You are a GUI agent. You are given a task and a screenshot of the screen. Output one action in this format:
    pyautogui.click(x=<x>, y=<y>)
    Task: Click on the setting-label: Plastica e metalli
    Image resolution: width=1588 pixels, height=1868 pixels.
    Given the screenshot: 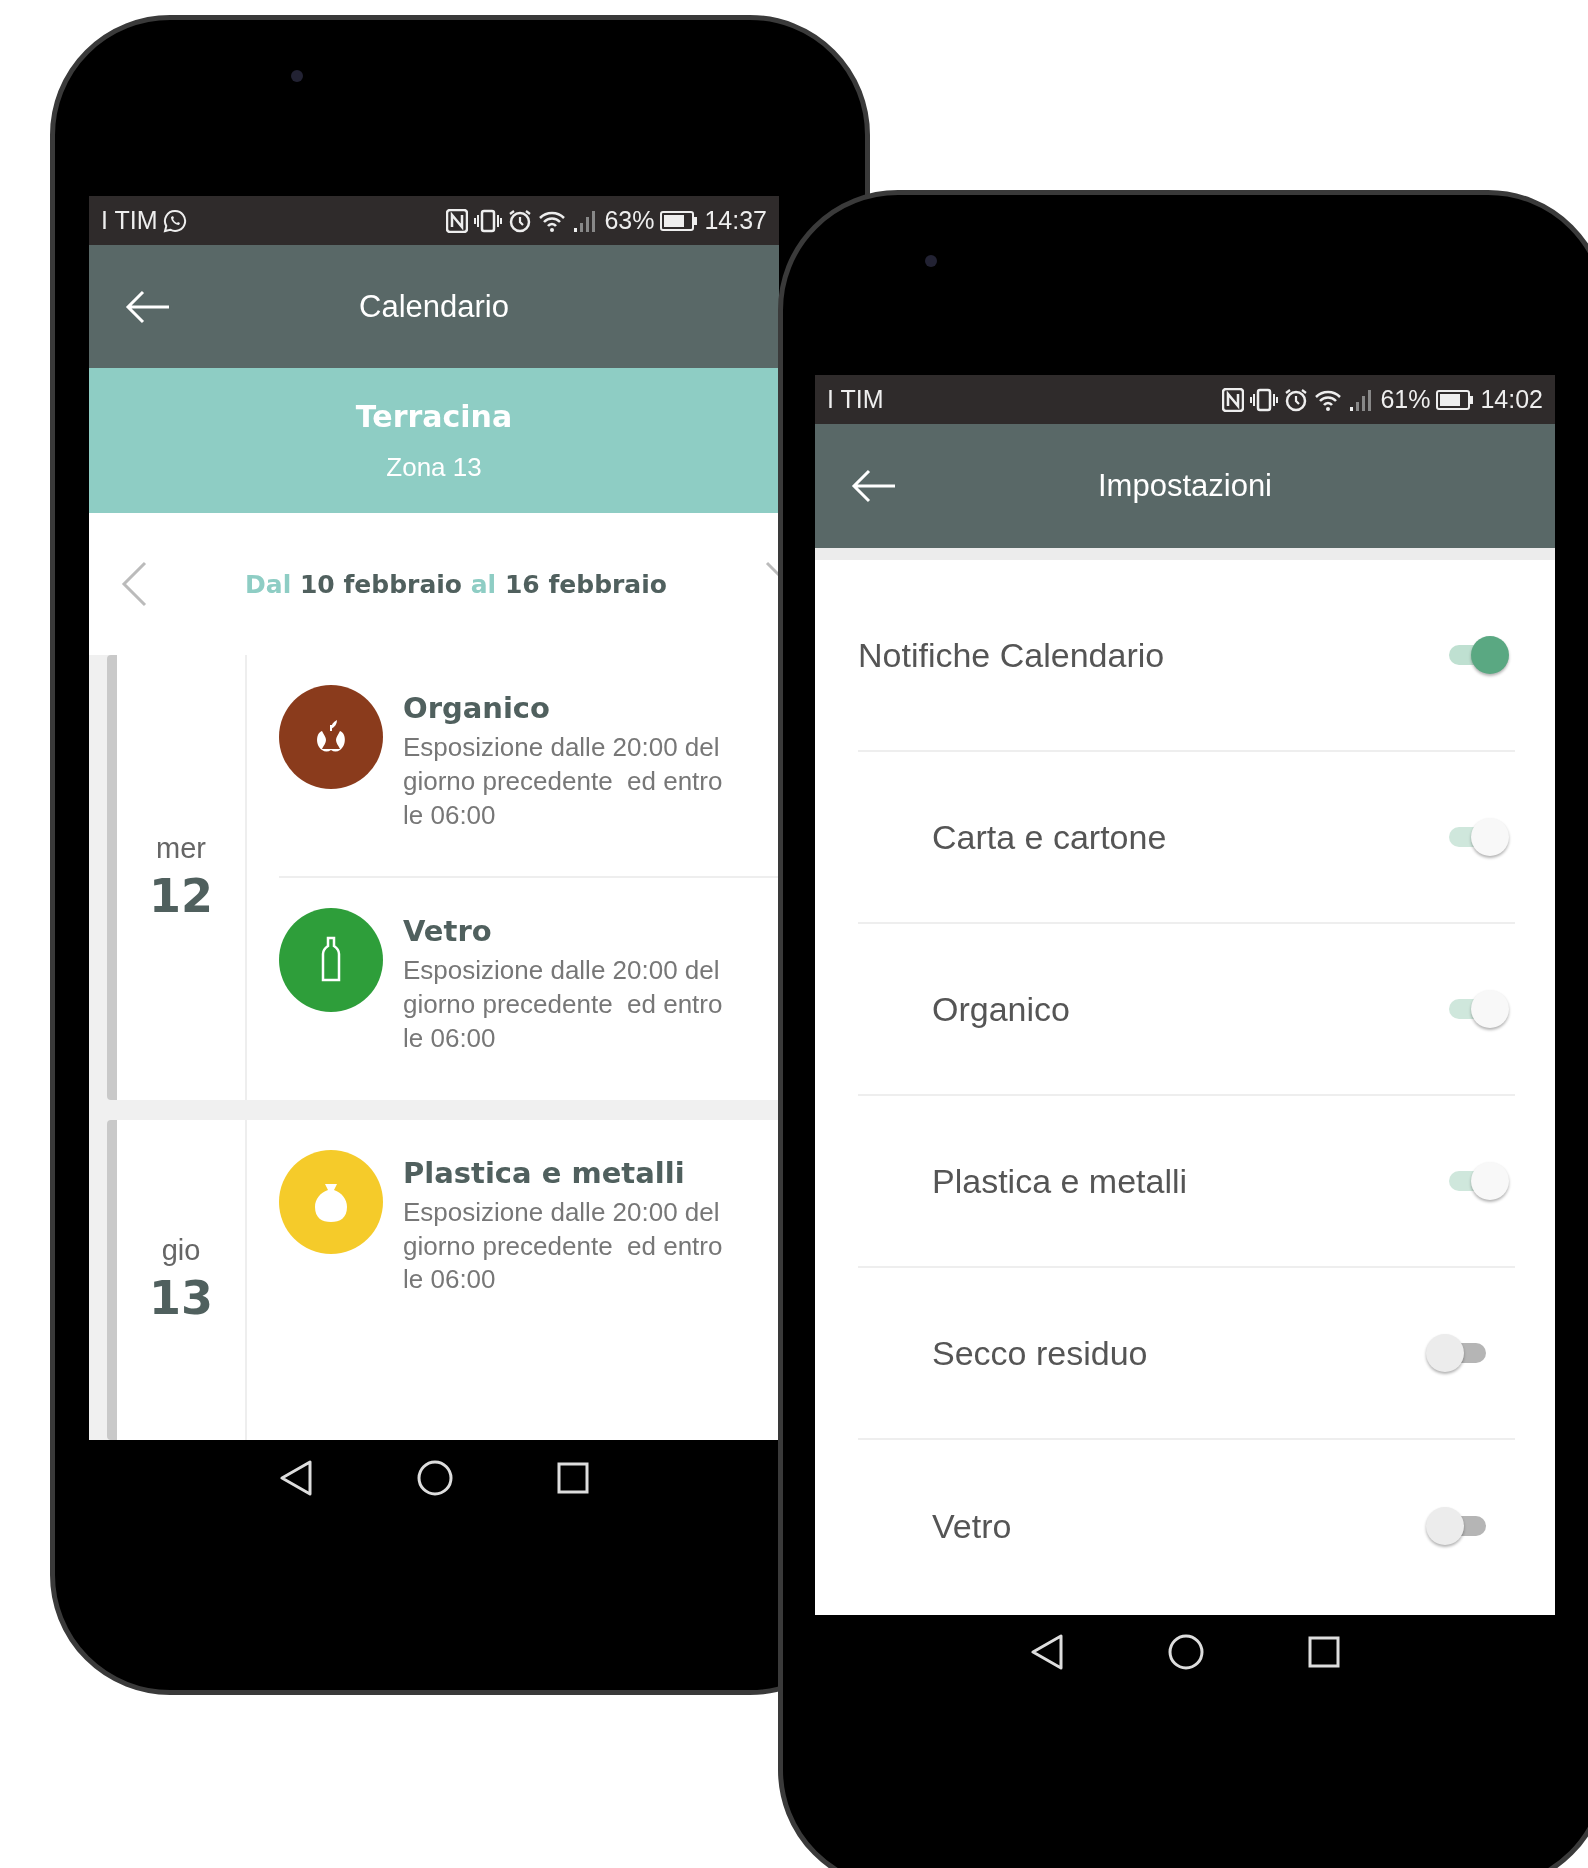 What is the action you would take?
    pyautogui.click(x=1060, y=1181)
    